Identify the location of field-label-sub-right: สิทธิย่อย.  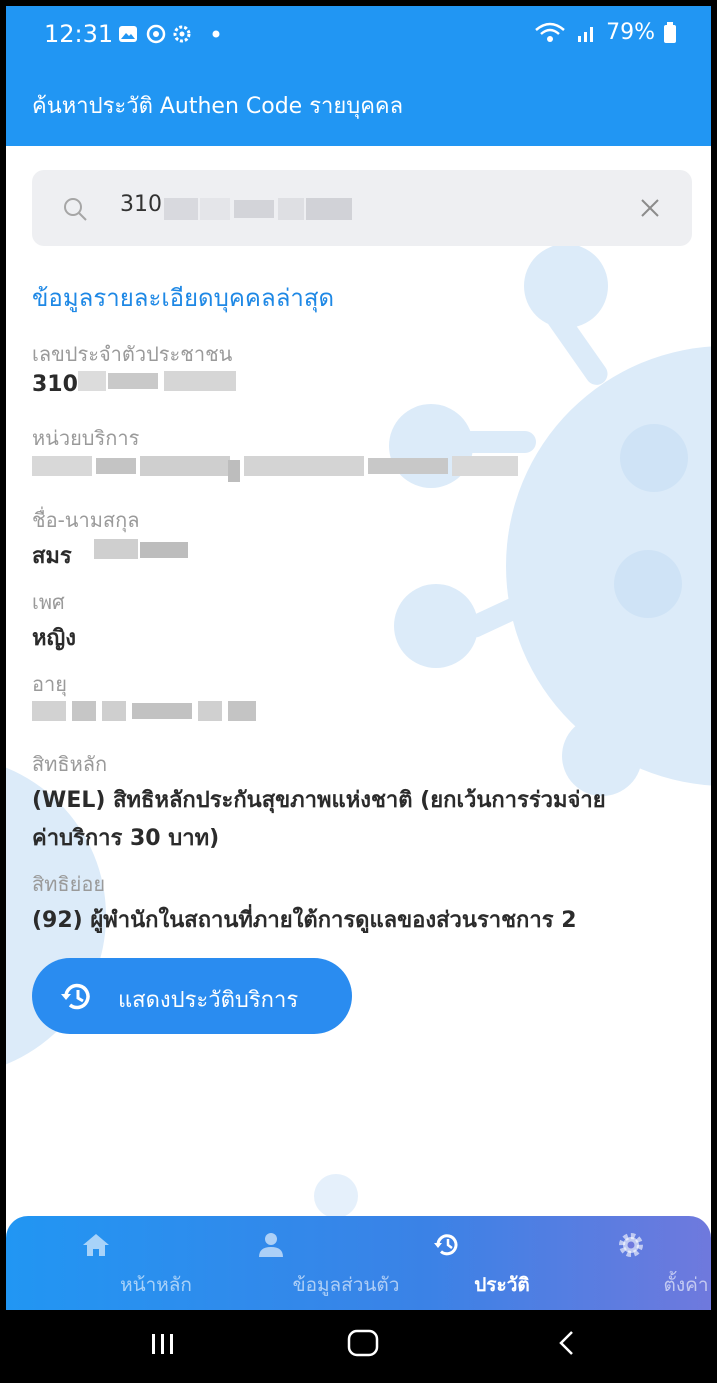
(69, 884).